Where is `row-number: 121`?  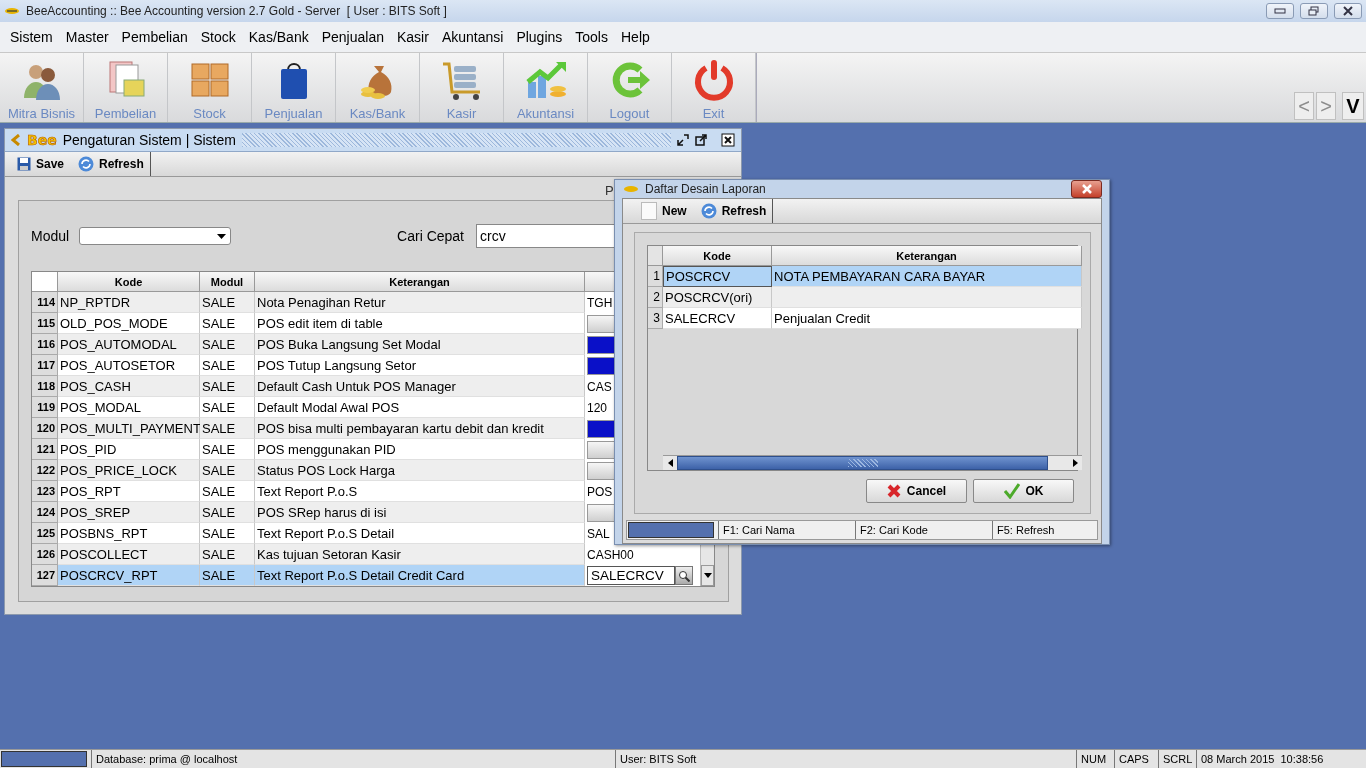 row-number: 121 is located at coordinates (45, 449).